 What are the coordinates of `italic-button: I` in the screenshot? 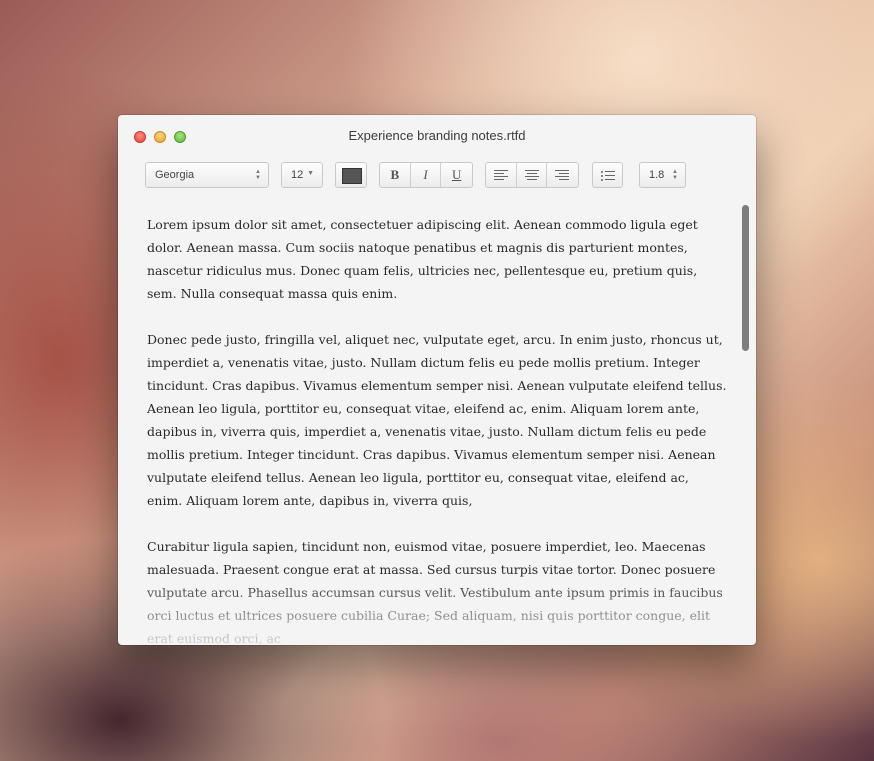 It's located at (426, 175).